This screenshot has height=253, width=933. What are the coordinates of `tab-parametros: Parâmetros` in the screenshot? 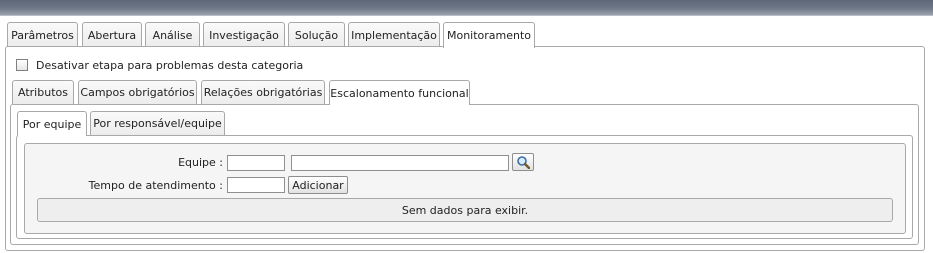 It's located at (42, 34).